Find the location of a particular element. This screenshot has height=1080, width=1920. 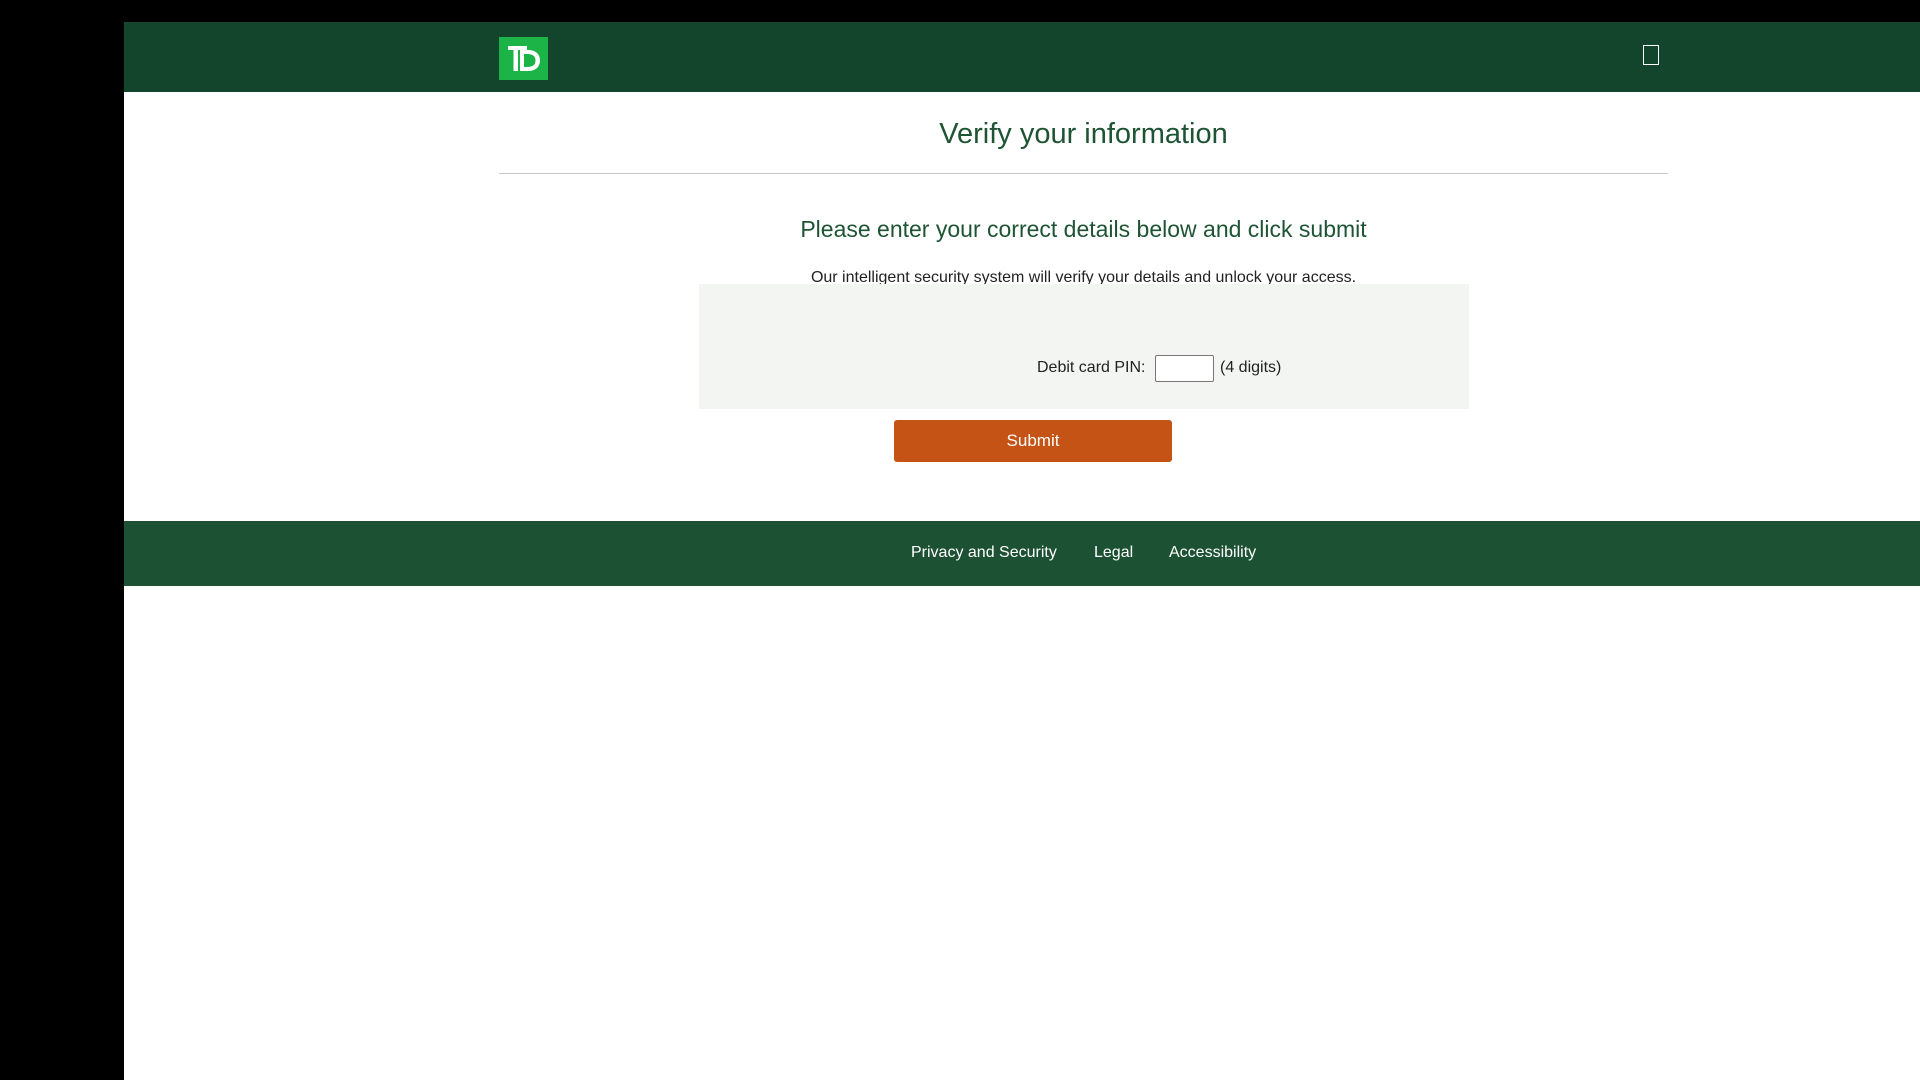

footer-link-accessibility: Accessibility is located at coordinates (1212, 553).